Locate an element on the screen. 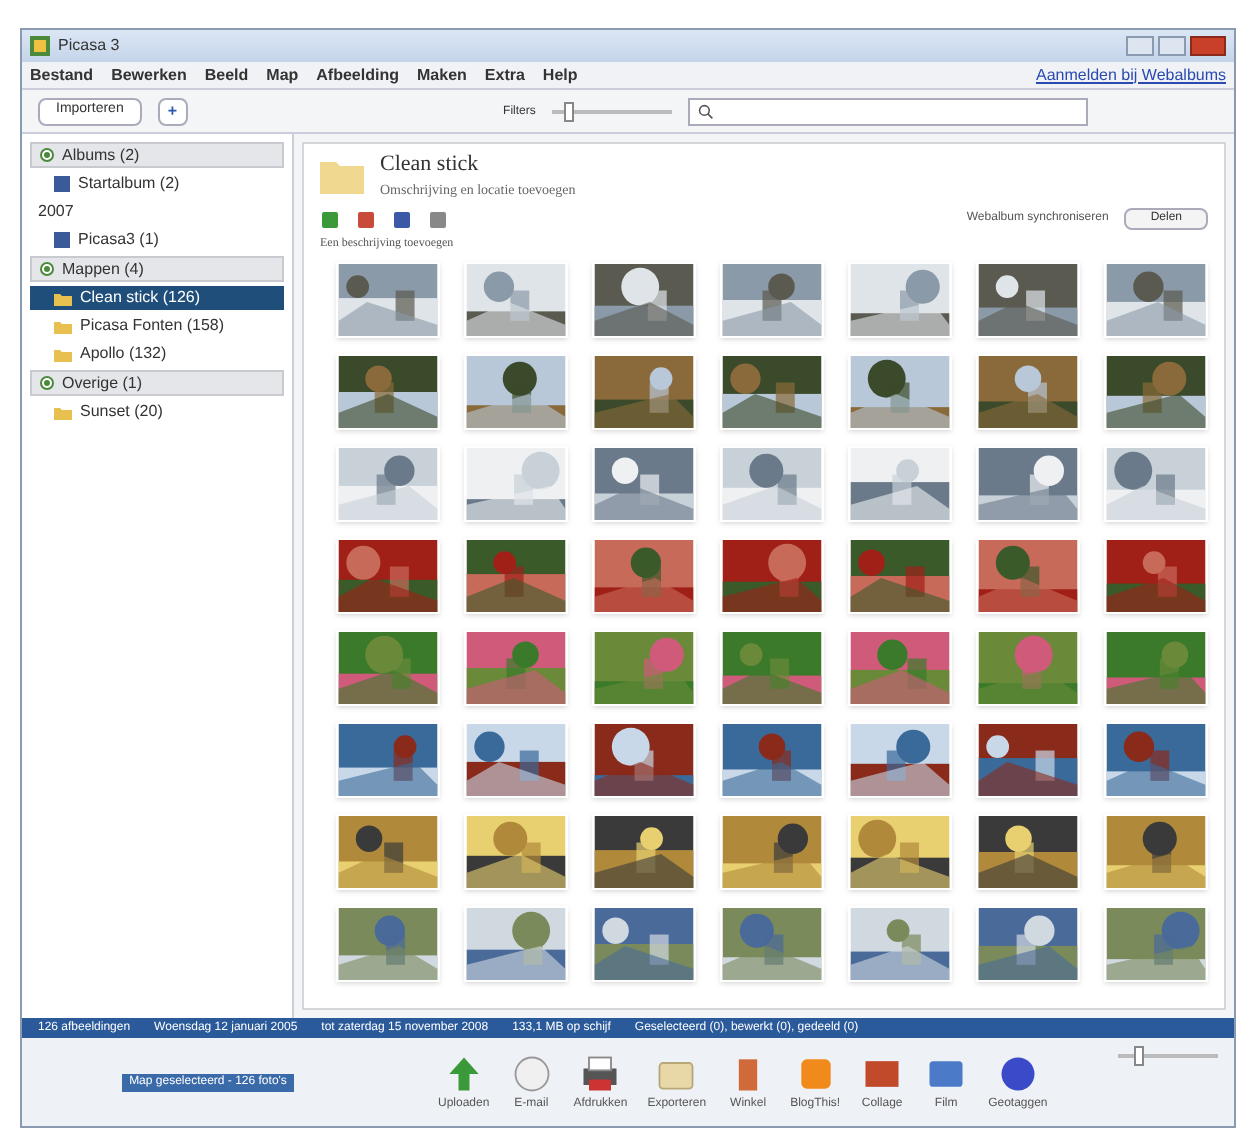  search-field is located at coordinates (887, 111).